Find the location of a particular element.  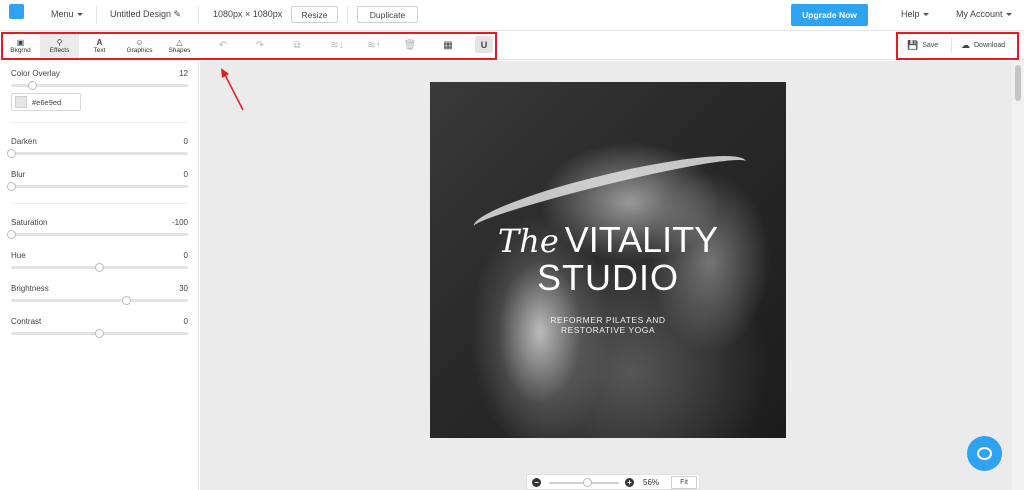

design-subtitle: REFORMER PILATES AND RESTORATIVE YOGA is located at coordinates (608, 325).